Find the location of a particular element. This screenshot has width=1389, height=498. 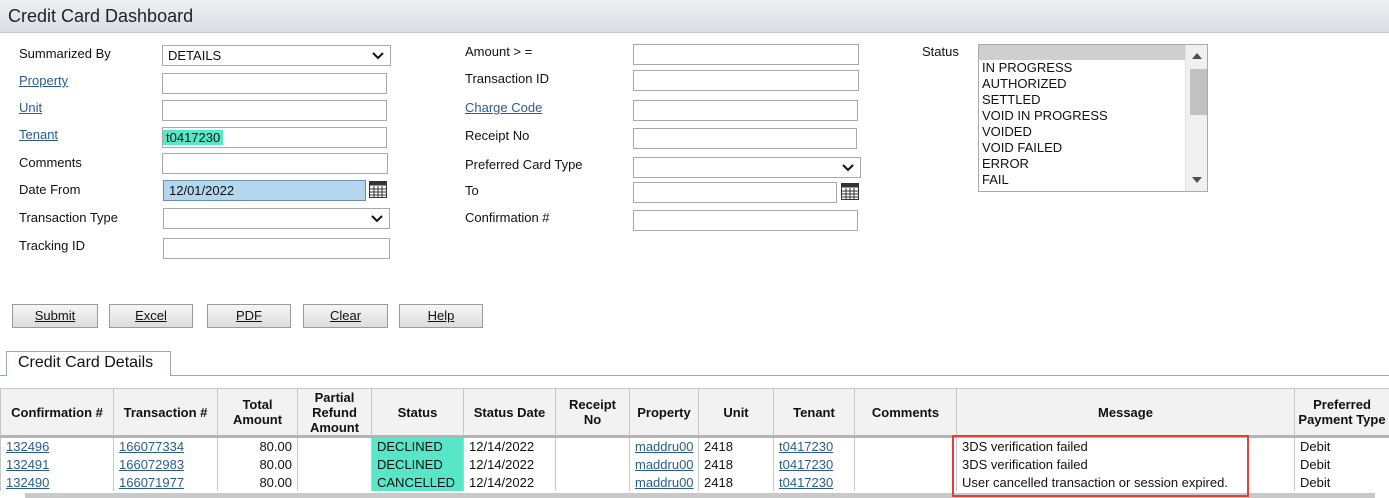

column-header: Transaction # is located at coordinates (165, 412).